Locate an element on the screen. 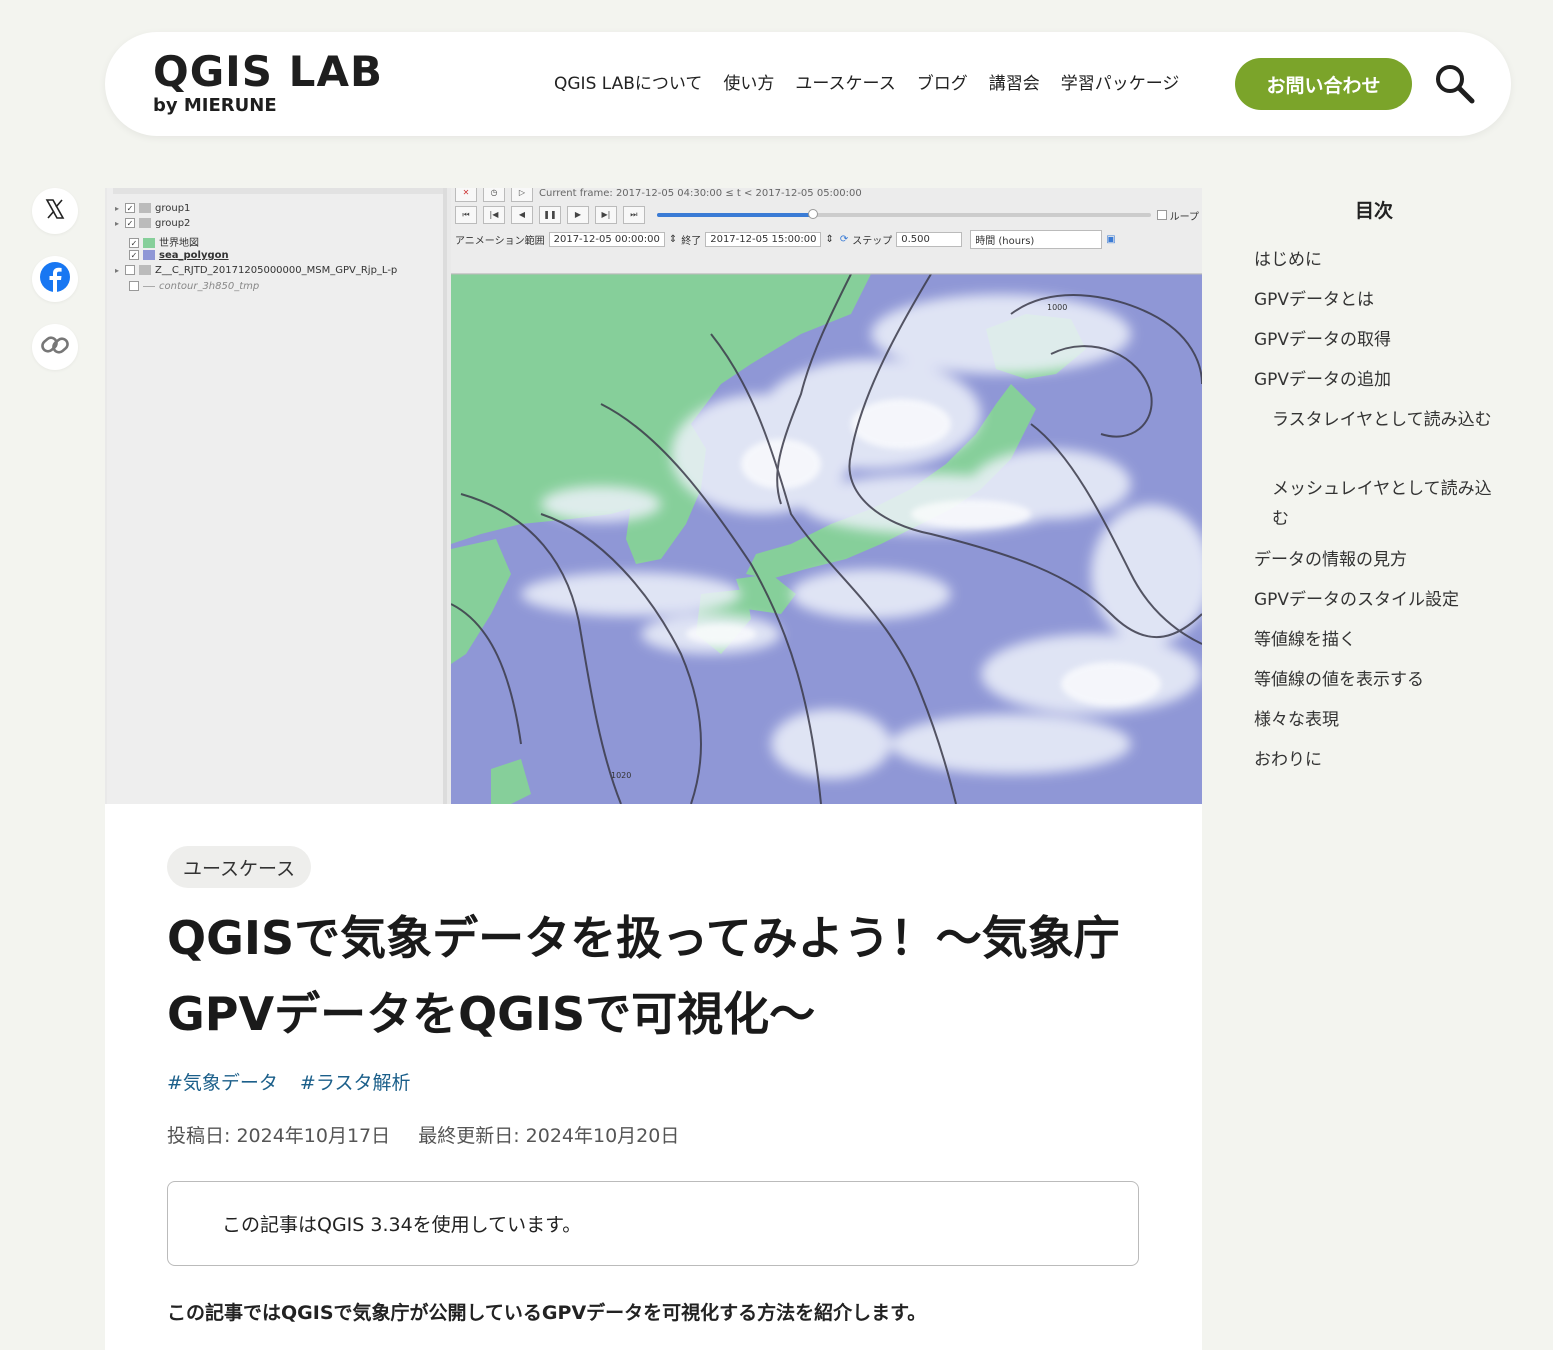 The image size is (1553, 1350). next-frame-button: ▶| is located at coordinates (605, 215).